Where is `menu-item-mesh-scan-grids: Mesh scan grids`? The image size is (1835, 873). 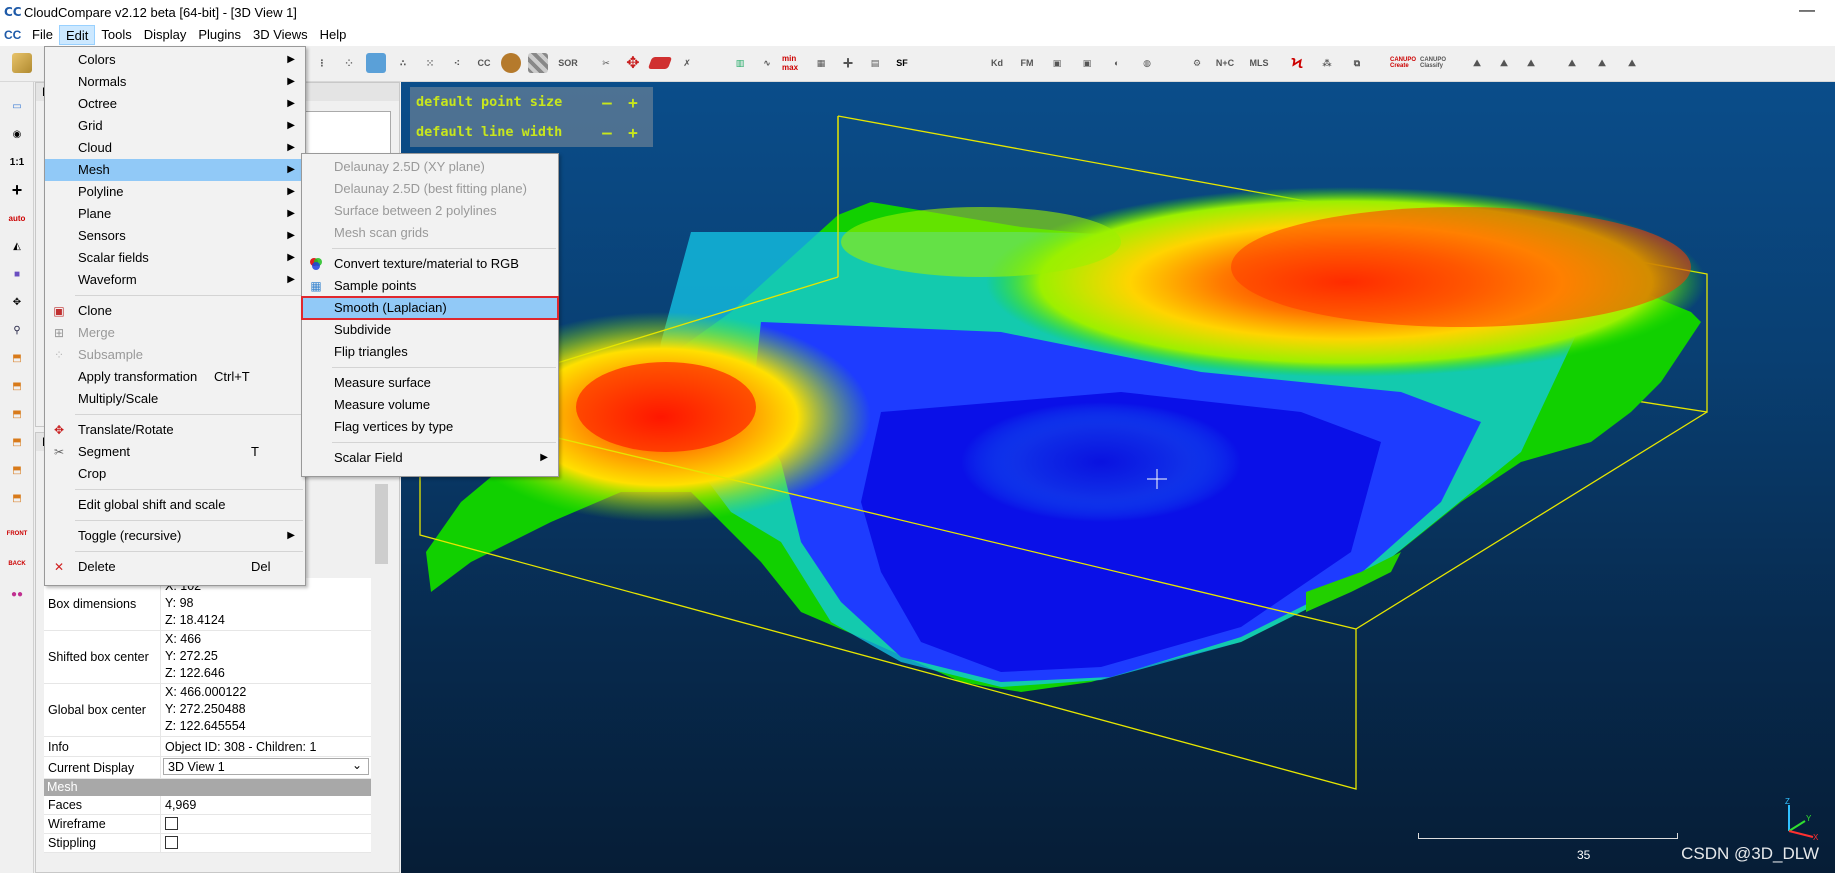 menu-item-mesh-scan-grids: Mesh scan grids is located at coordinates (430, 233).